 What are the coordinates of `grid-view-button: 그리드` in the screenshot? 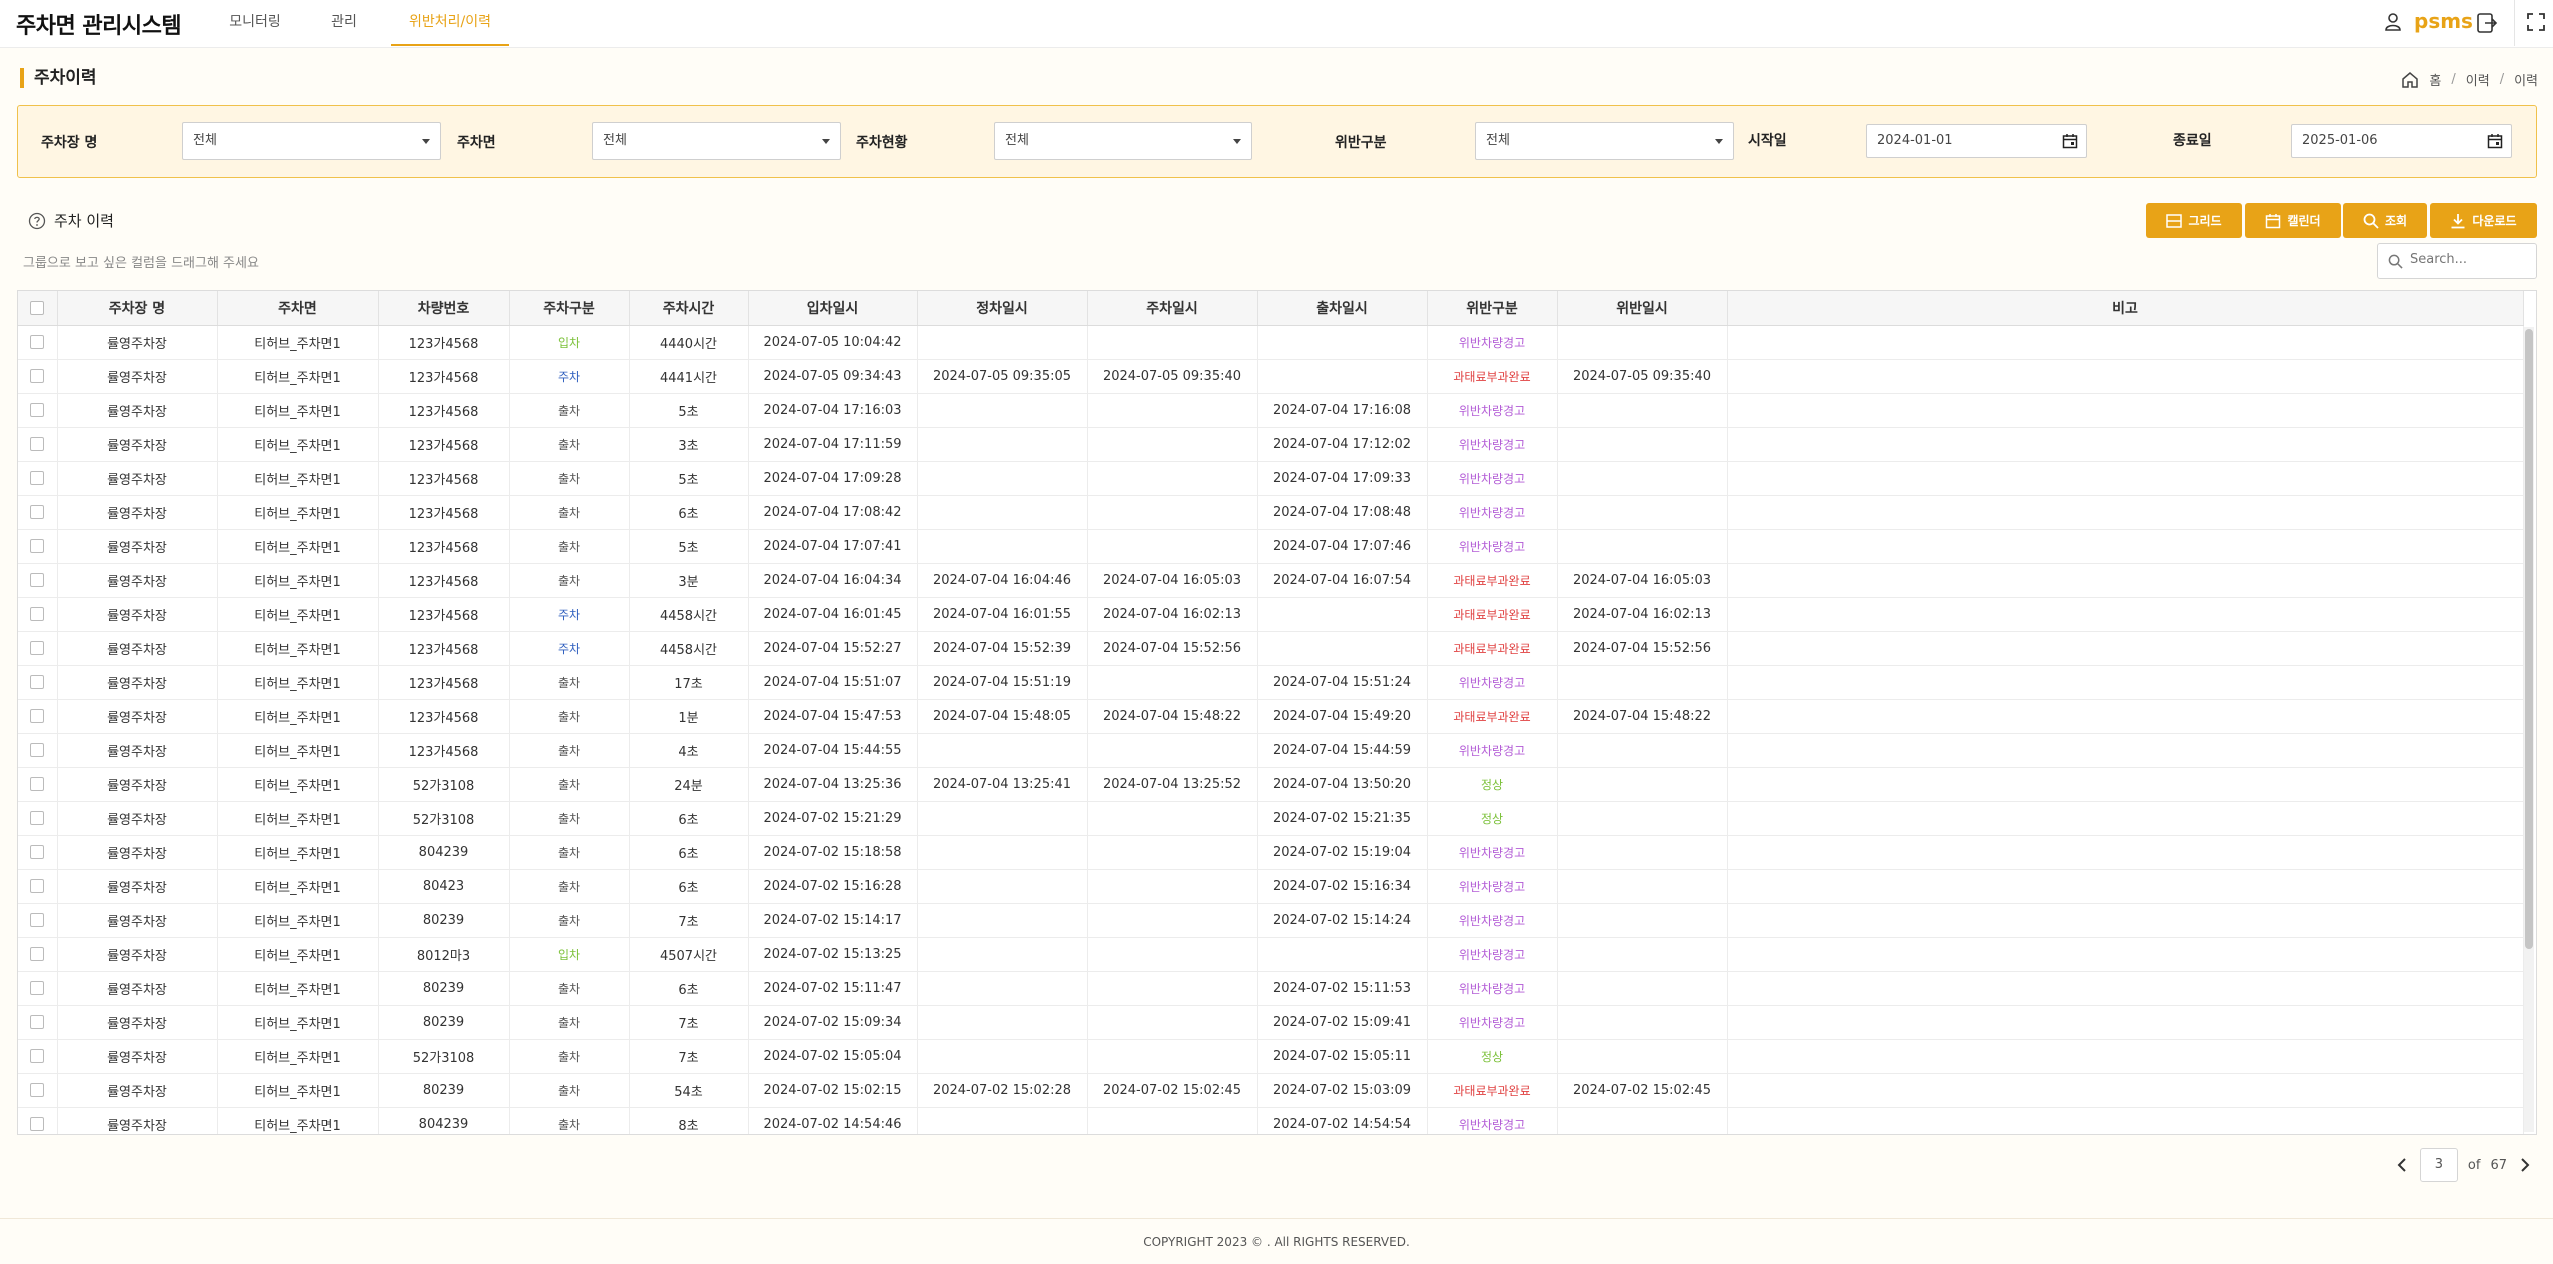 It's located at (2194, 220).